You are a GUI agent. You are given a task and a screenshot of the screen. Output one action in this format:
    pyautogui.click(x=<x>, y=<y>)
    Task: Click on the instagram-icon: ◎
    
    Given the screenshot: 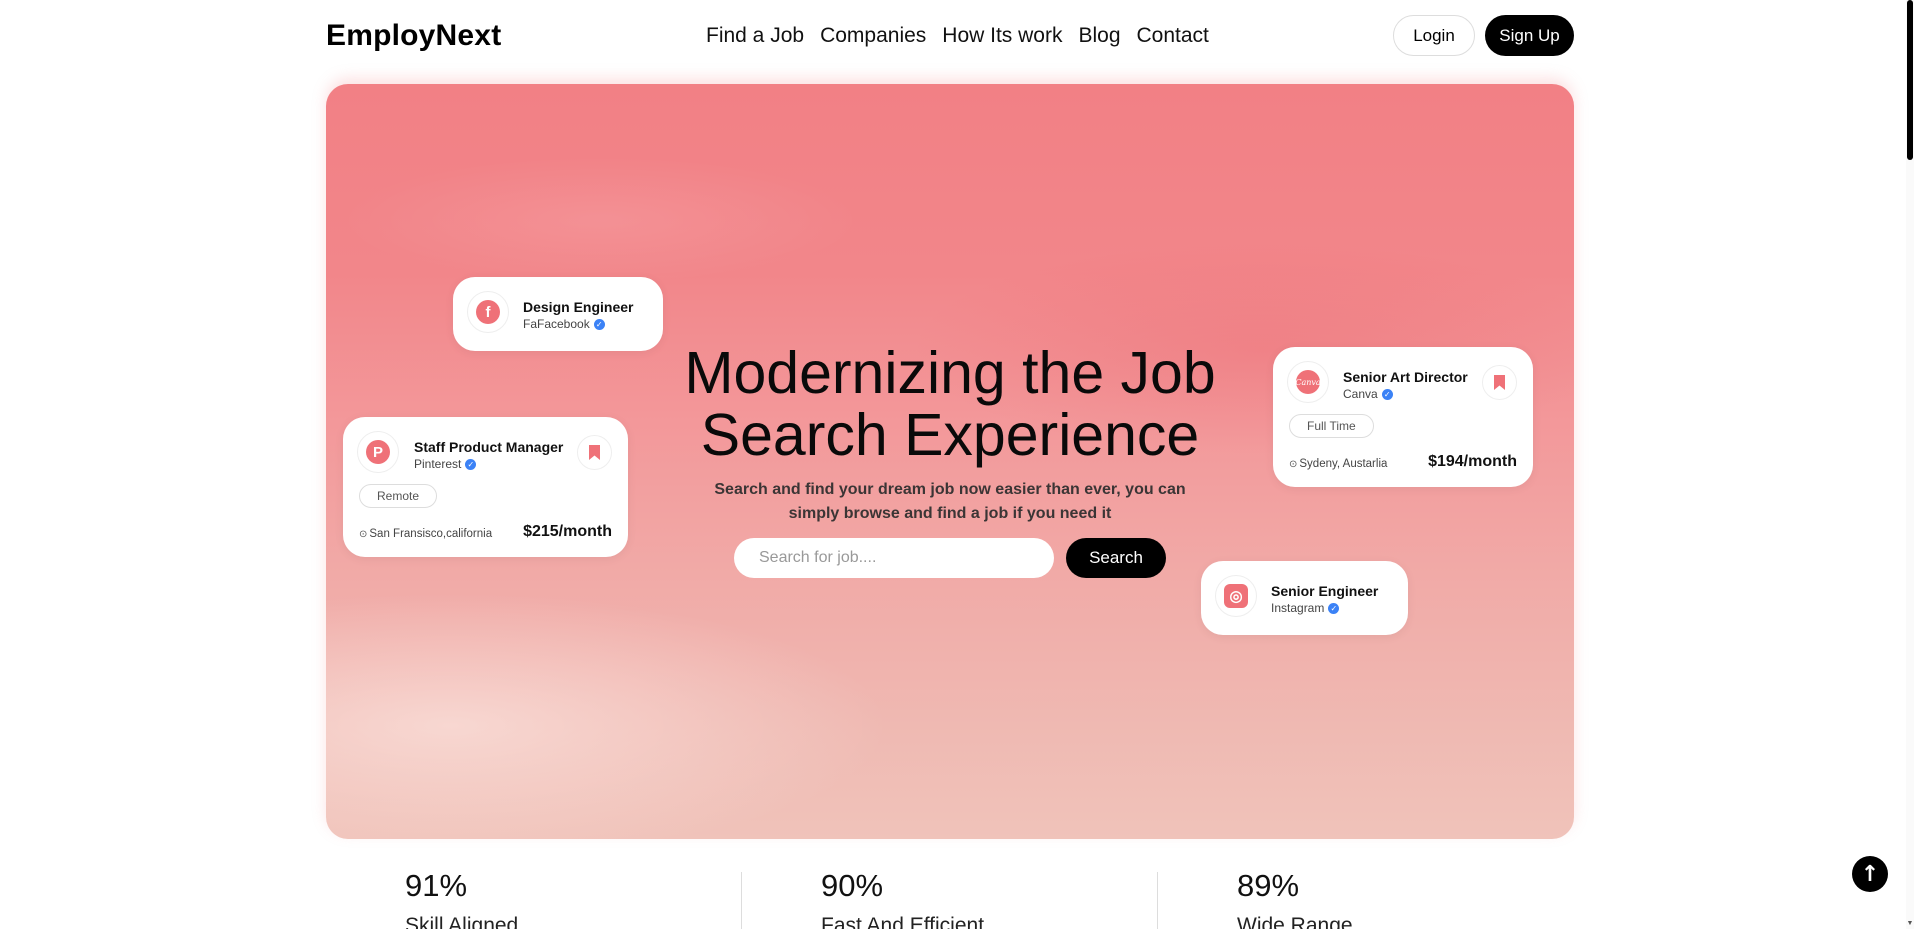 What is the action you would take?
    pyautogui.click(x=1236, y=596)
    